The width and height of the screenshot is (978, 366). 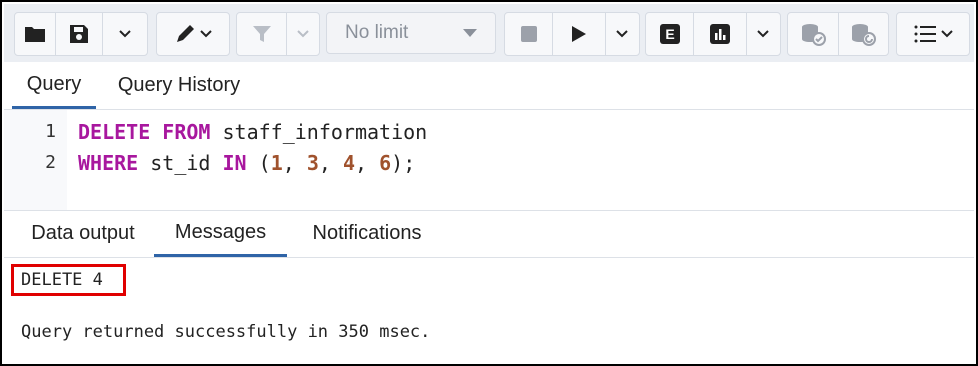 I want to click on explain-analyze-icon, so click(x=719, y=34).